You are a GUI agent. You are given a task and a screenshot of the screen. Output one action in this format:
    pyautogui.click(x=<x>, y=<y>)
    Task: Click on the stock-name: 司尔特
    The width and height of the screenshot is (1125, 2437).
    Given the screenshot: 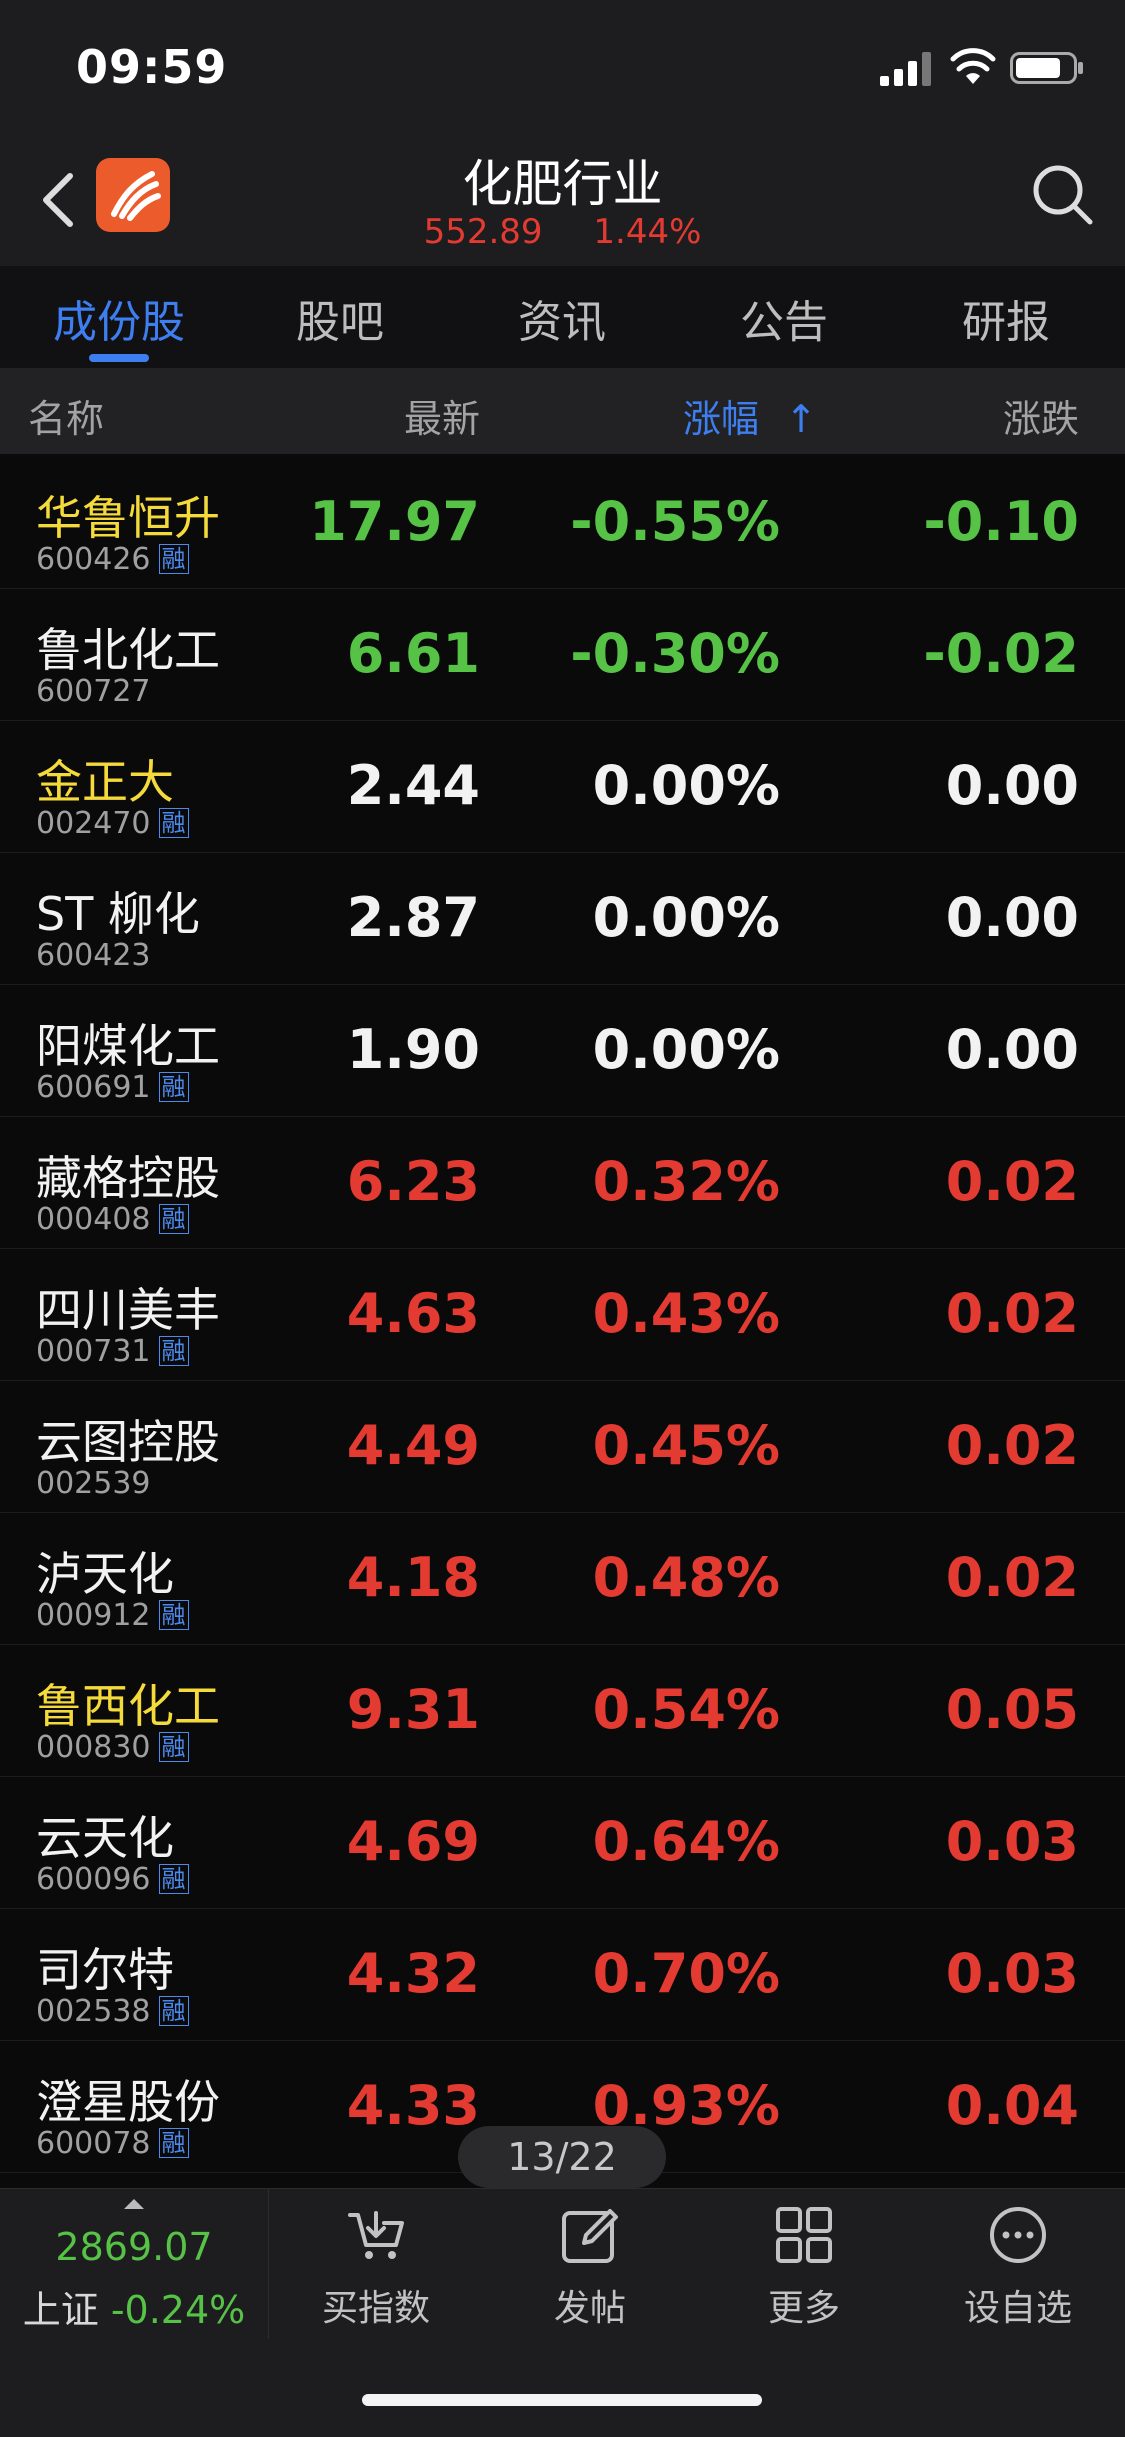 What is the action you would take?
    pyautogui.click(x=105, y=1970)
    